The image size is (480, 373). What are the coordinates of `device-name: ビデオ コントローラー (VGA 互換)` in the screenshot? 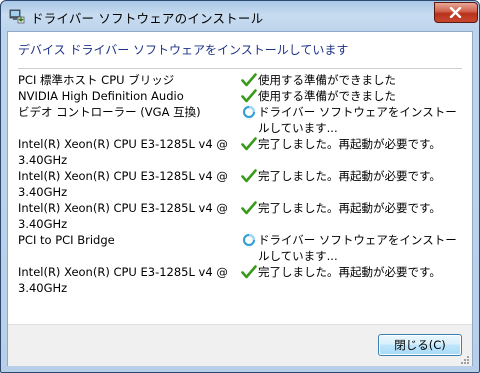 It's located at (109, 112).